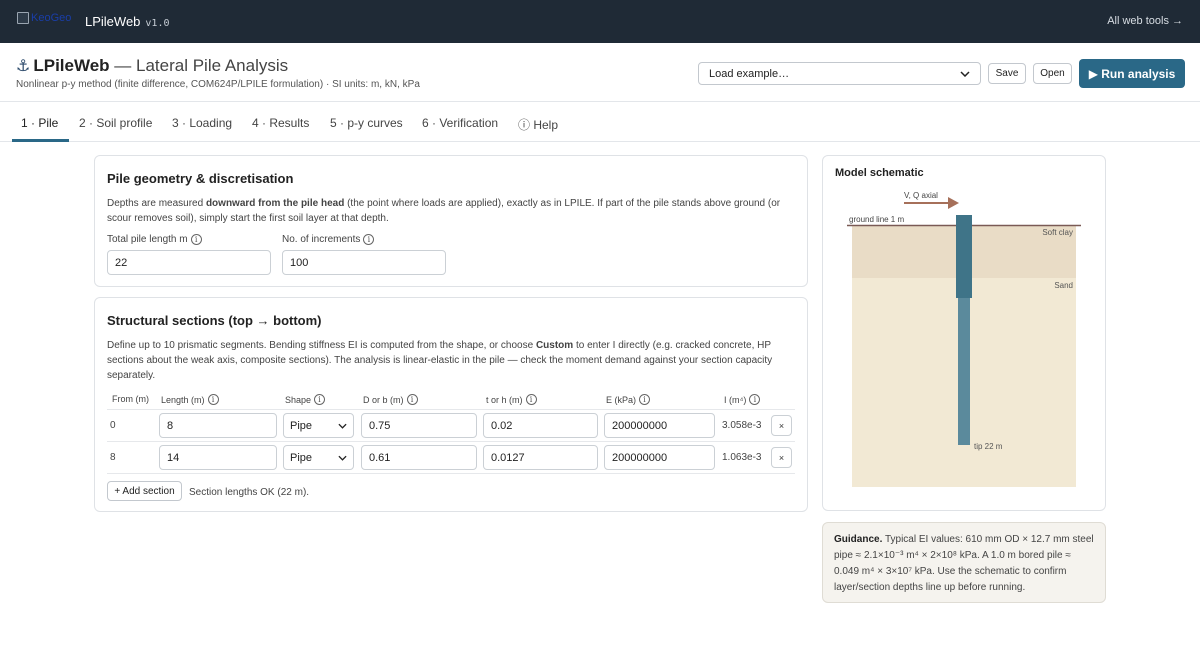  I want to click on pile-geometry-title: Pile geometry & discretisation, so click(200, 178).